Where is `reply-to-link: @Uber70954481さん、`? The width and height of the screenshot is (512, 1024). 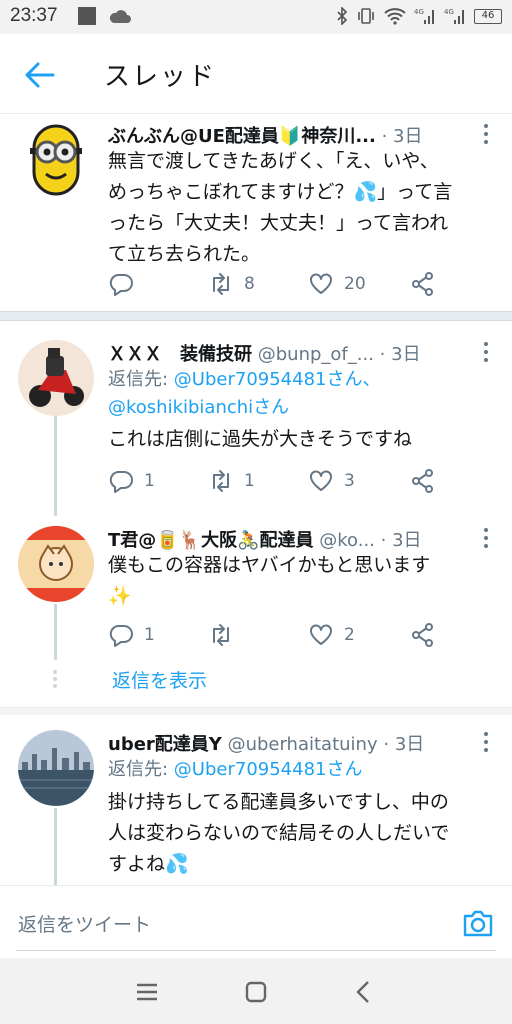 reply-to-link: @Uber70954481さん、 is located at coordinates (277, 379).